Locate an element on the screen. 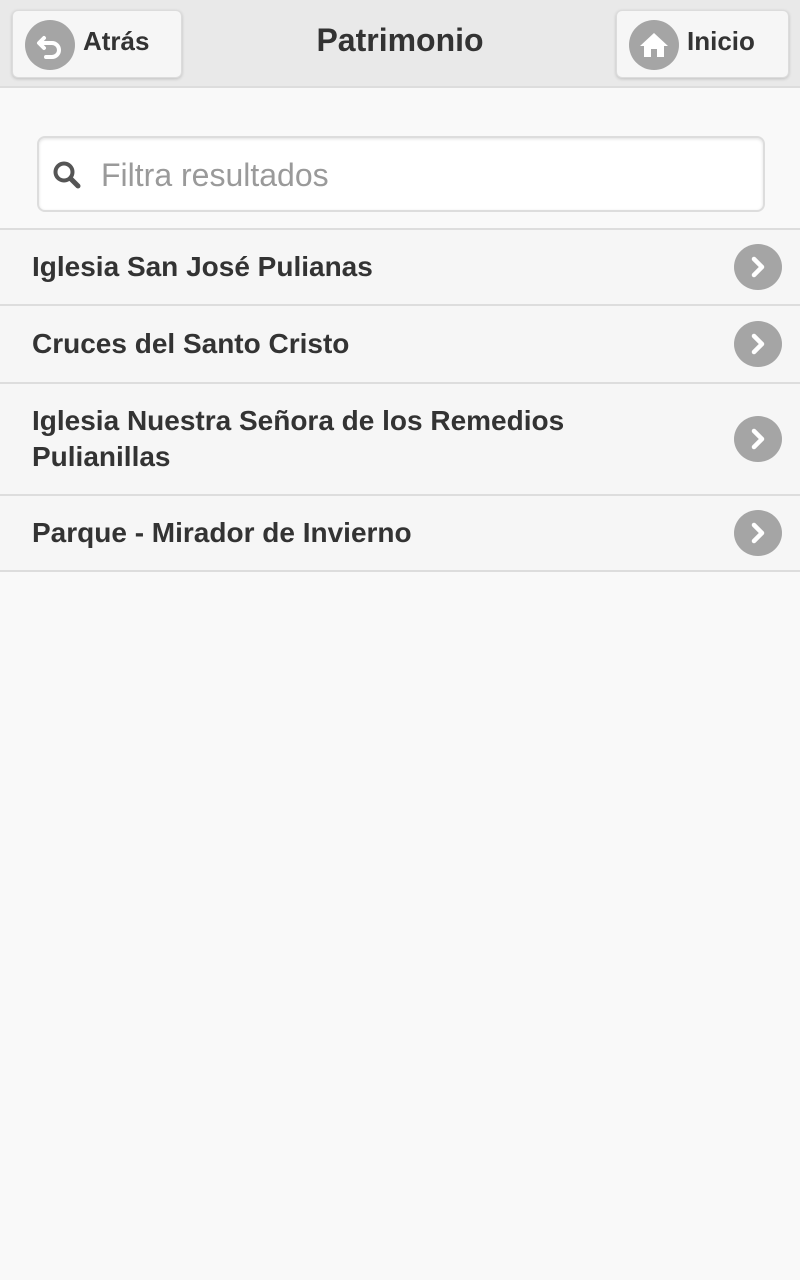 The image size is (800, 1280). back-button: Atrás is located at coordinates (97, 44).